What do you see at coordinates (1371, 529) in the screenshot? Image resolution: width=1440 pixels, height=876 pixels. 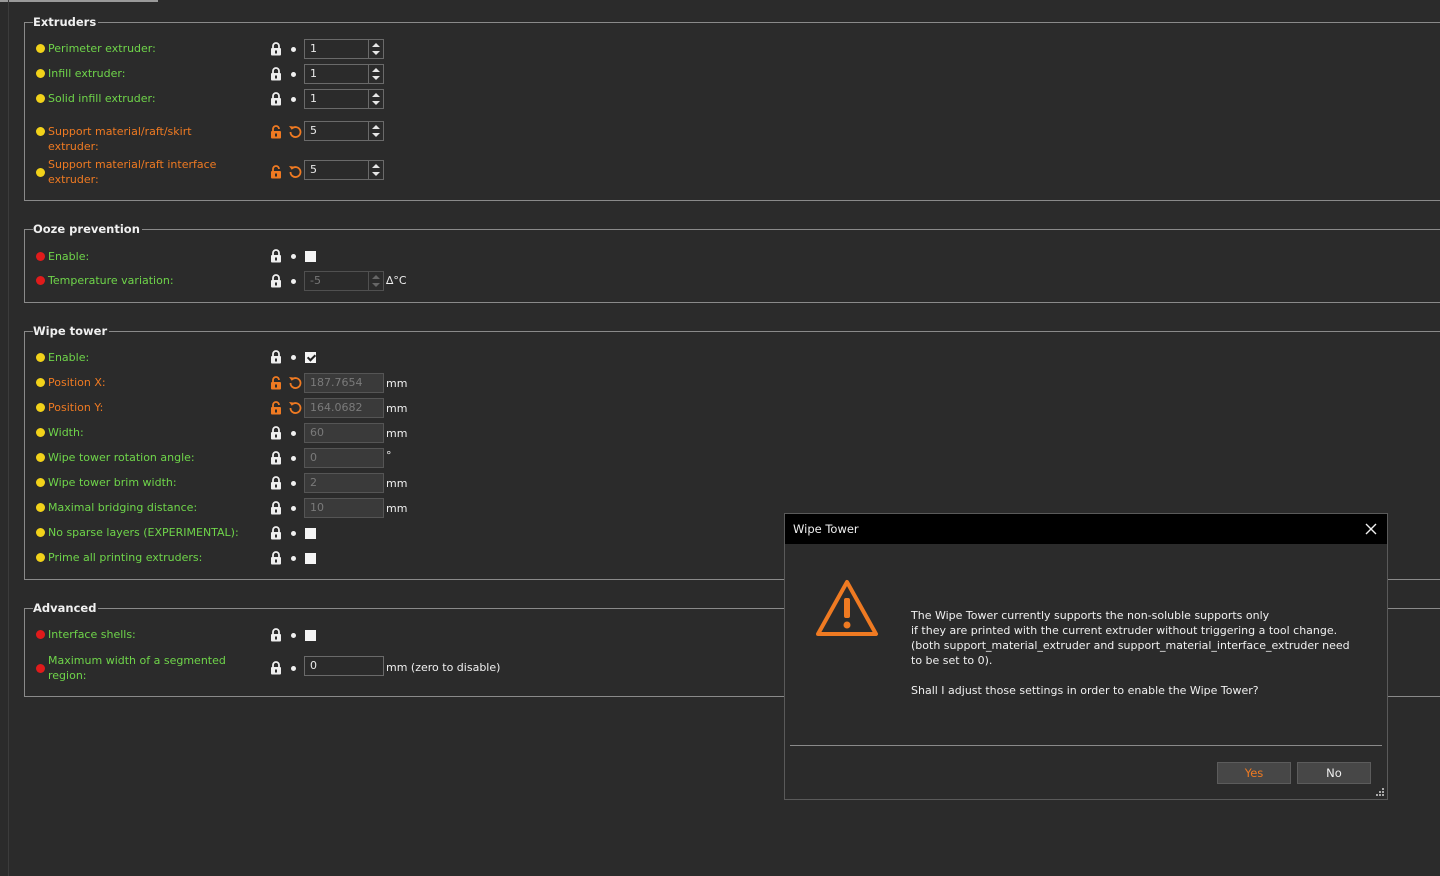 I see `close-icon` at bounding box center [1371, 529].